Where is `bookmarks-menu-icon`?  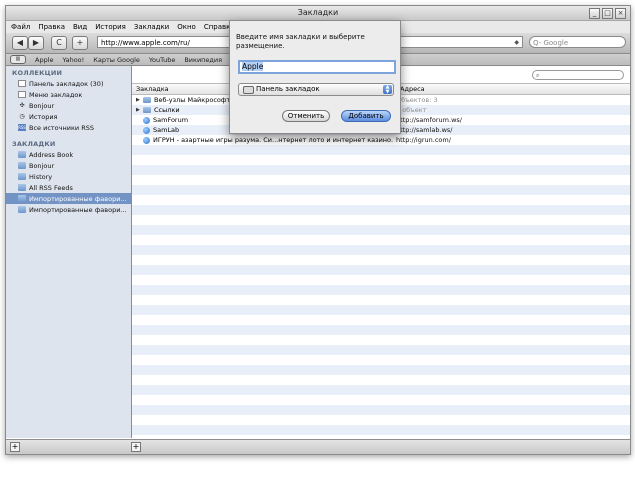
bookmarks-menu-icon is located at coordinates (22, 94).